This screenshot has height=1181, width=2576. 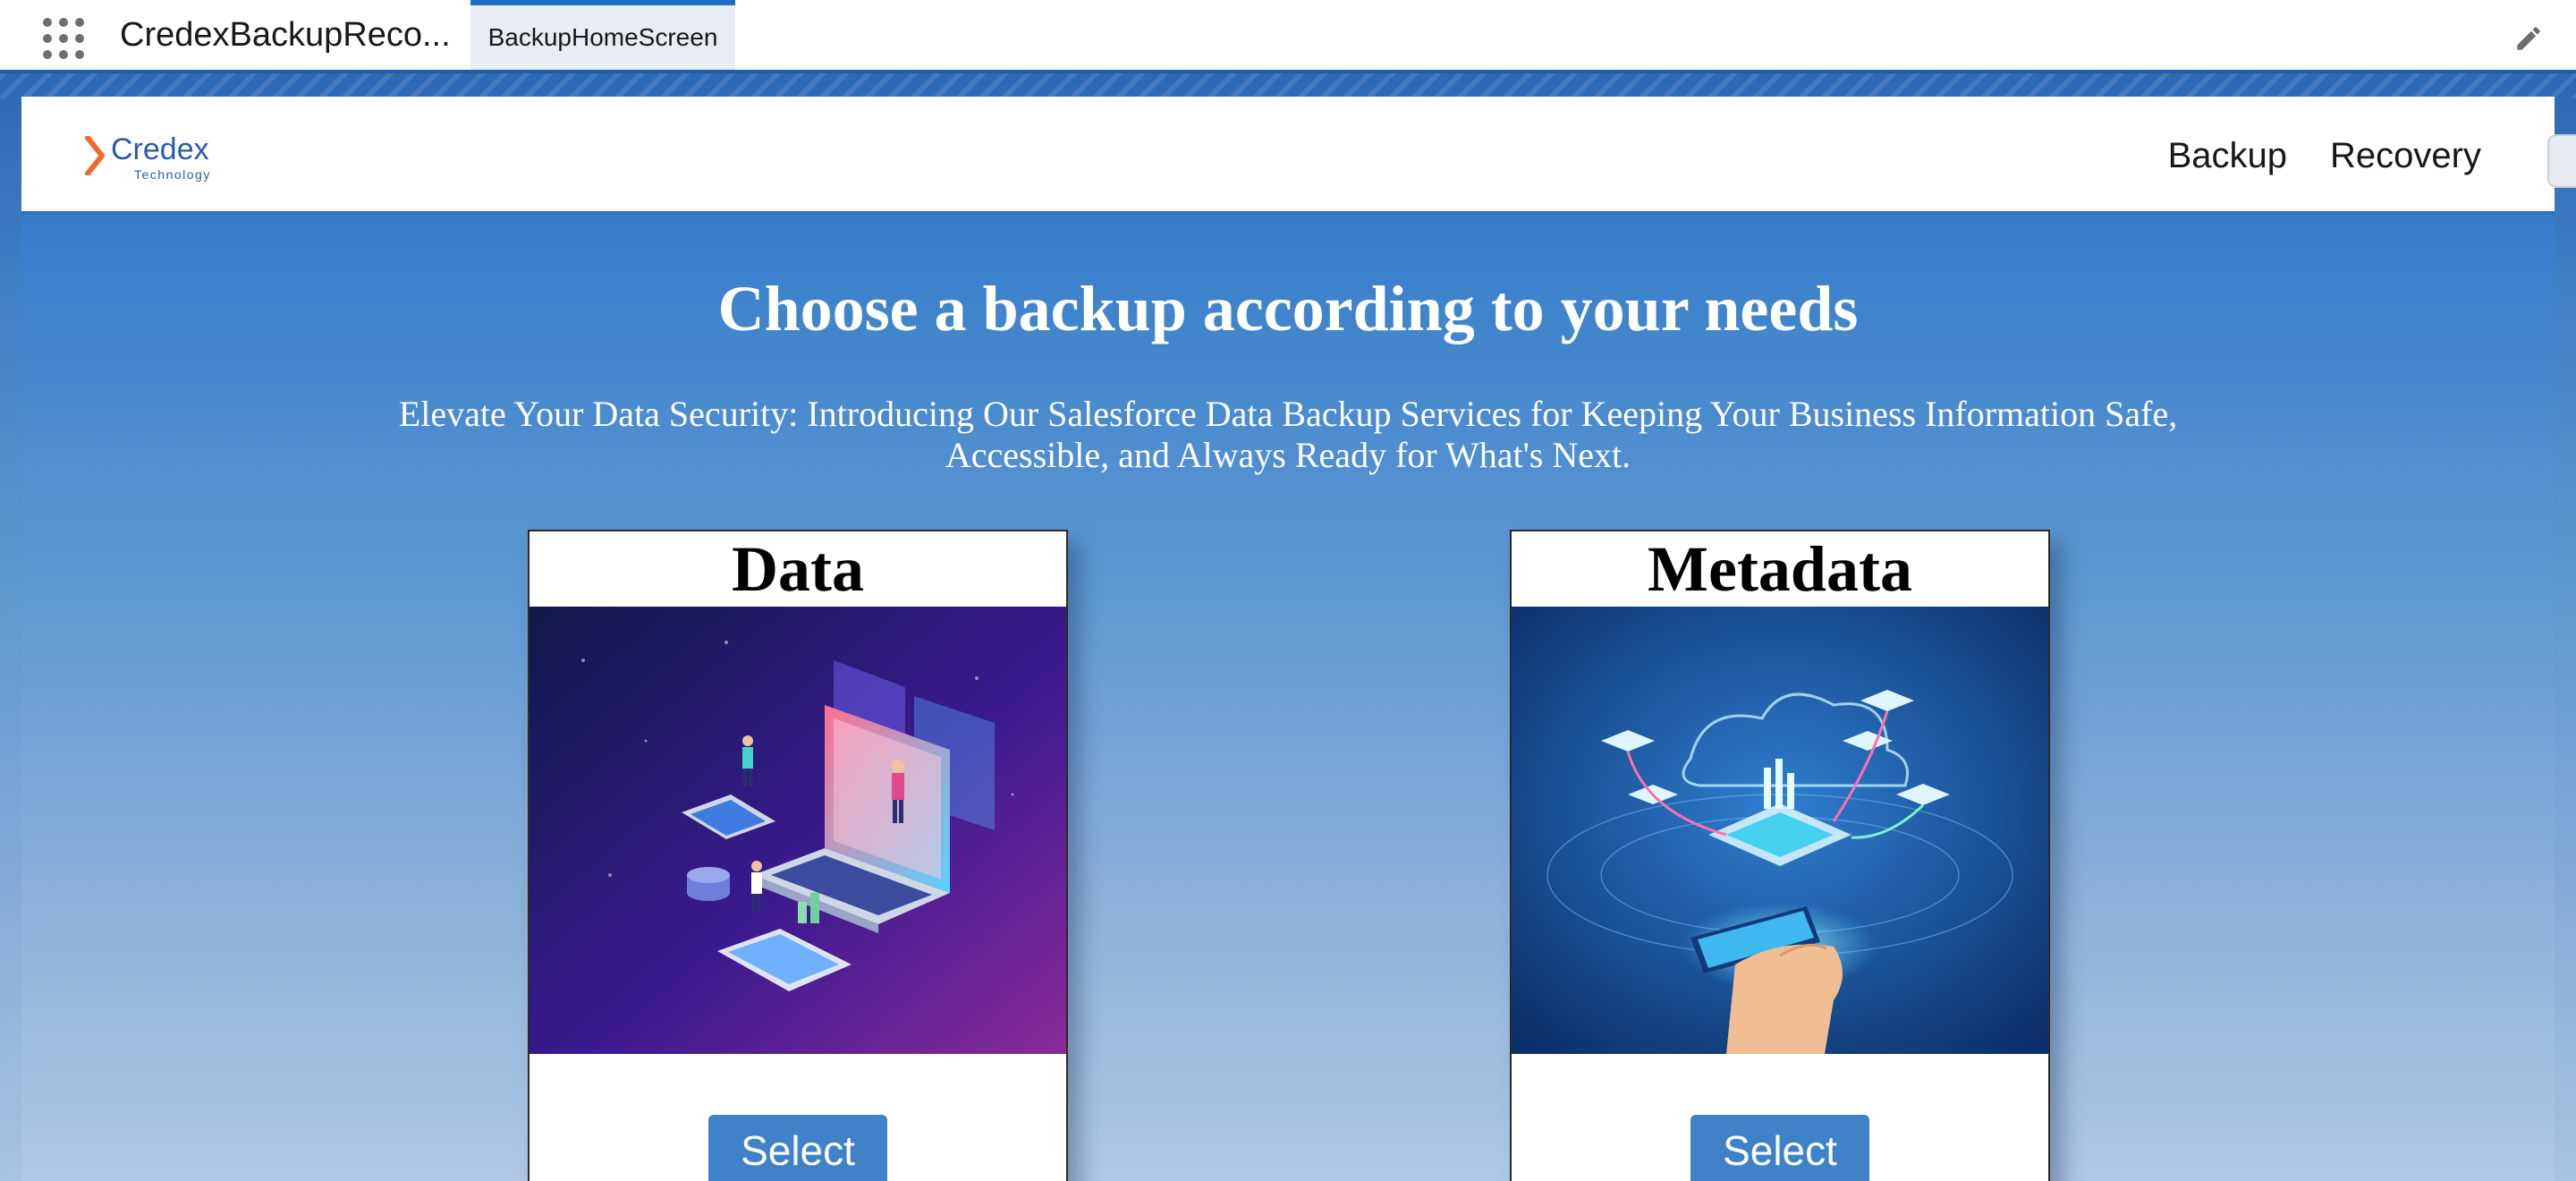 I want to click on app-header: CredexBackupReco... BackupHomeScreen, so click(x=1288, y=36).